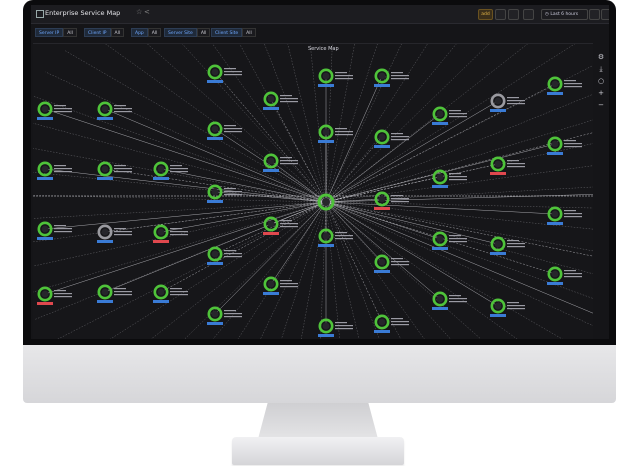 The image size is (632, 466). Describe the element at coordinates (601, 81) in the screenshot. I see `info-icon: ○` at that location.